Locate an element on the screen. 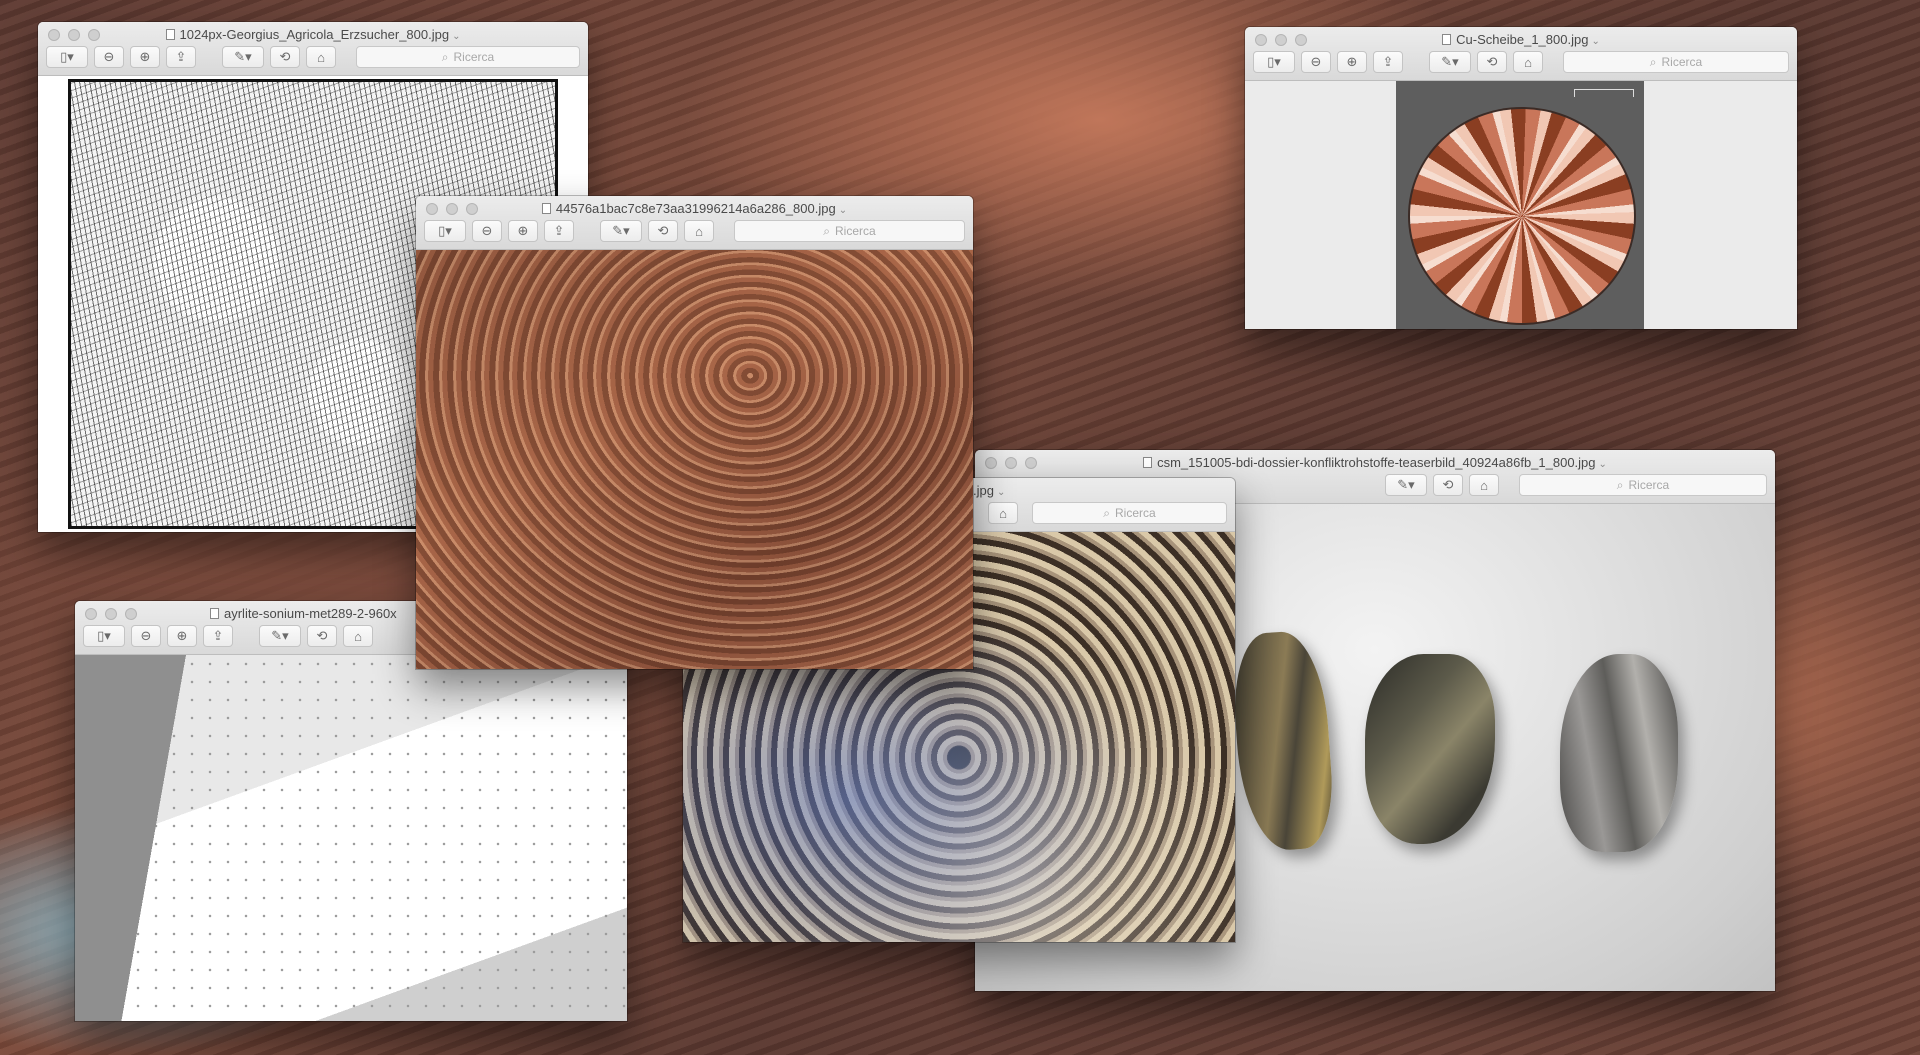  minimize-button is located at coordinates (111, 614).